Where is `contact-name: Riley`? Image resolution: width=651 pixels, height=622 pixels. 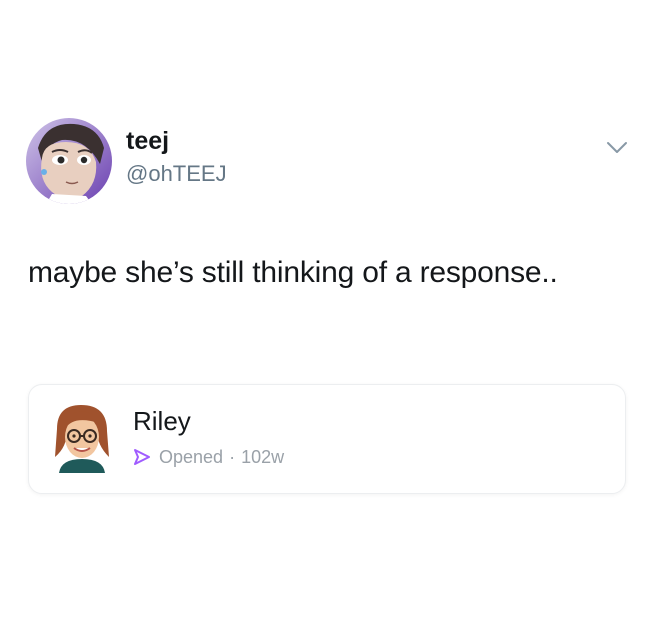
contact-name: Riley is located at coordinates (162, 421).